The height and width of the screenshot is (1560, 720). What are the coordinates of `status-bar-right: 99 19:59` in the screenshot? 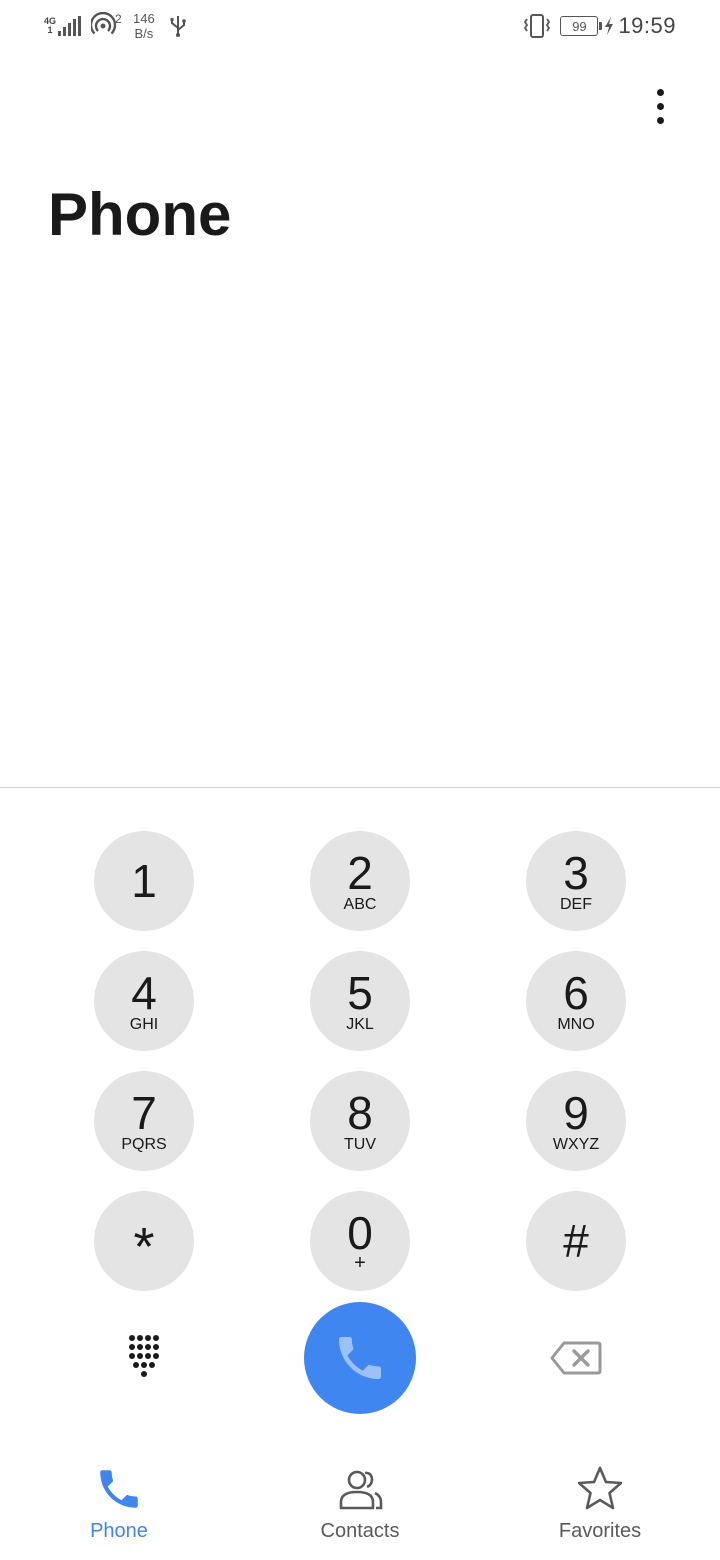 It's located at (599, 26).